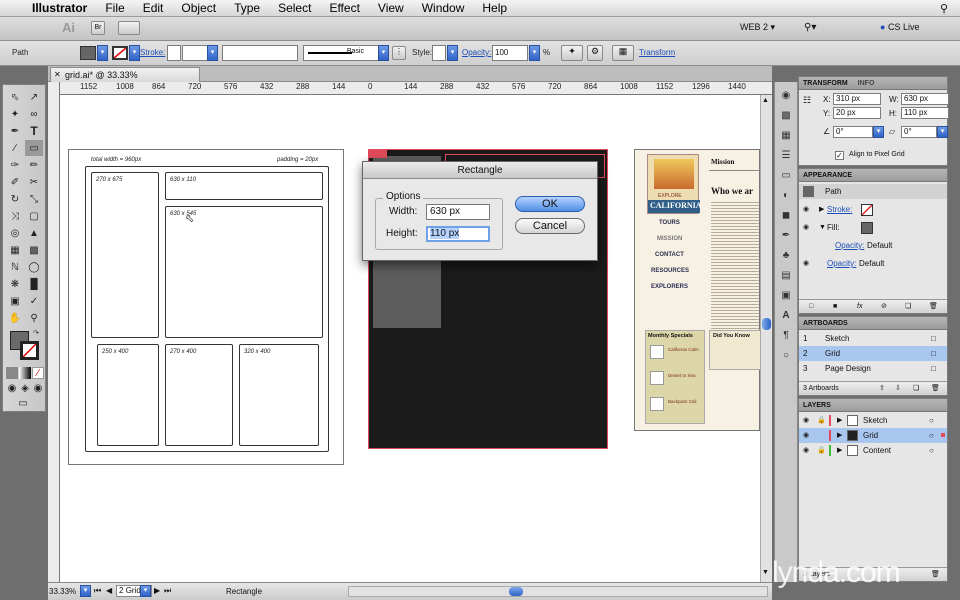  Describe the element at coordinates (765, 572) in the screenshot. I see `scroll-down-arrow: ▼` at that location.